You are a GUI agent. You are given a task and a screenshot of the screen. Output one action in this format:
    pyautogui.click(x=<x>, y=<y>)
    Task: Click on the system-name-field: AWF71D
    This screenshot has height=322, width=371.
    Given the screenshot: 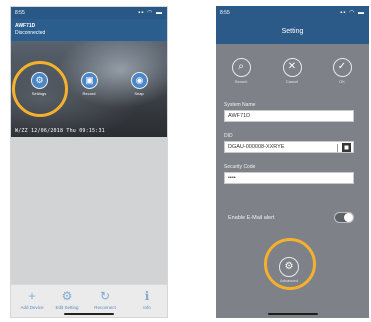 What is the action you would take?
    pyautogui.click(x=289, y=116)
    